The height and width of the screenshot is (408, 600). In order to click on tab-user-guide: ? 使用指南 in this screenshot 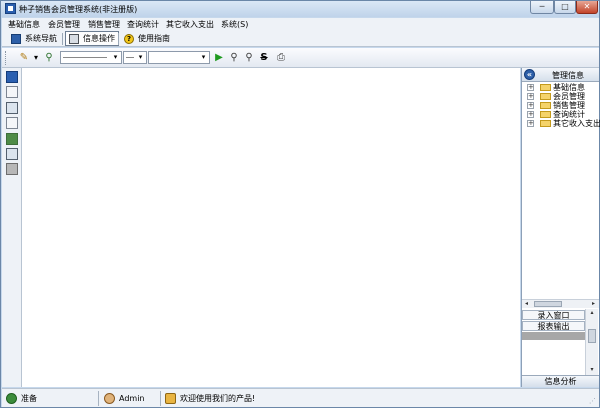, I will do `click(147, 38)`.